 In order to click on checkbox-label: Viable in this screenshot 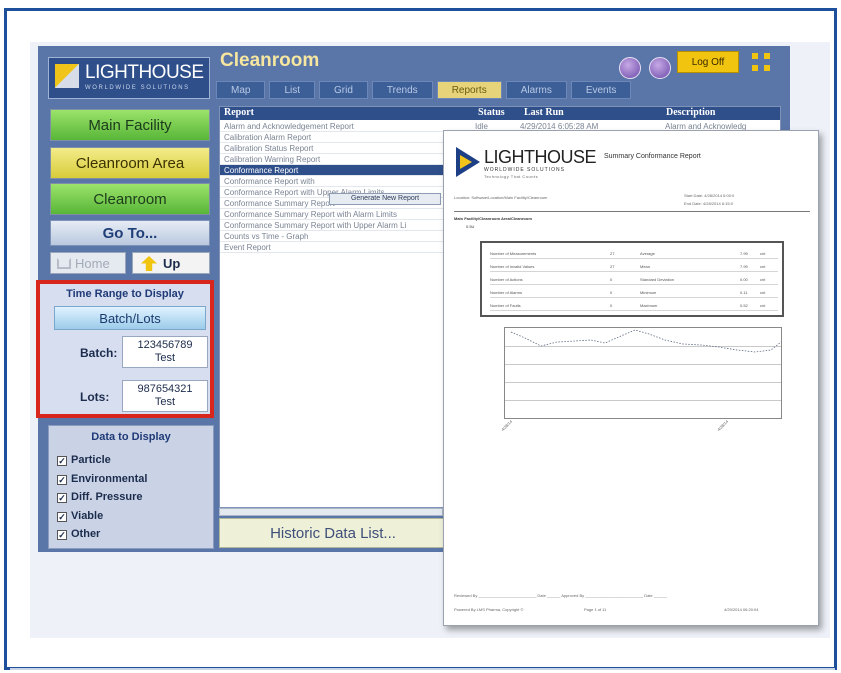, I will do `click(87, 516)`.